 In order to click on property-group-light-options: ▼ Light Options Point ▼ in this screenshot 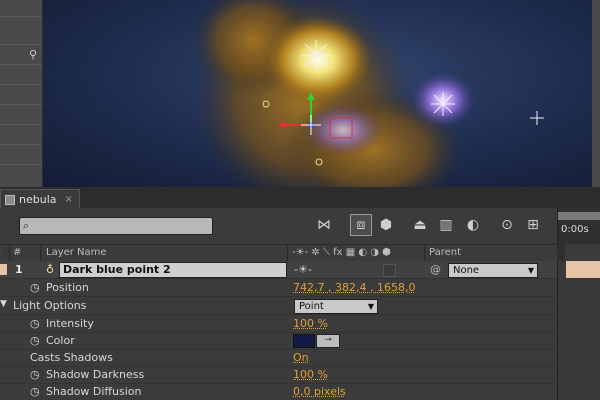, I will do `click(278, 306)`.